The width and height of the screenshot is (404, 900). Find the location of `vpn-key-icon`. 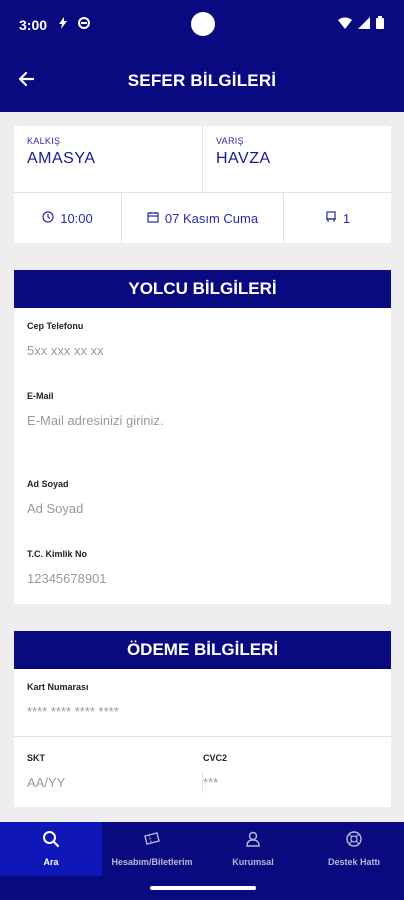

vpn-key-icon is located at coordinates (84, 24).